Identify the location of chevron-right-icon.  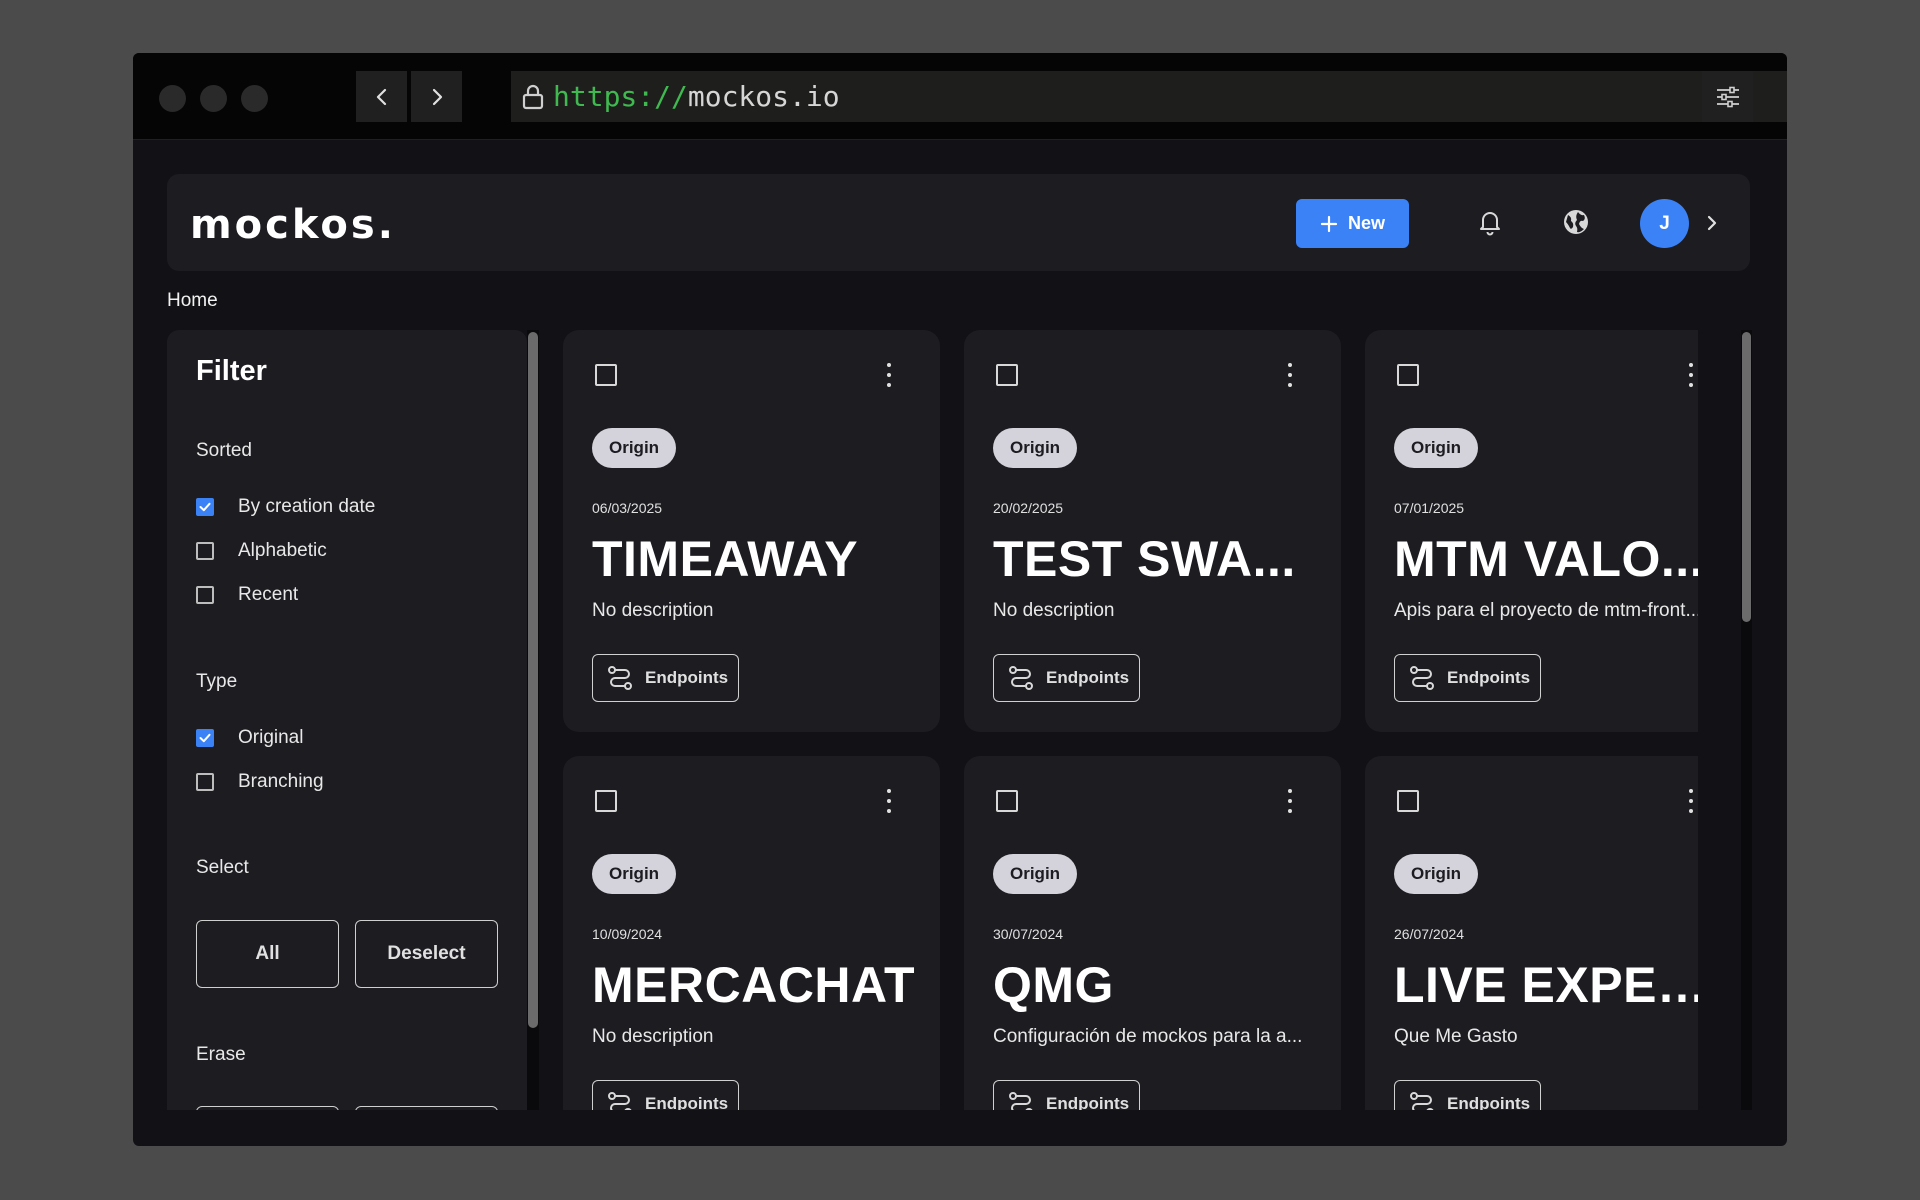
(437, 96).